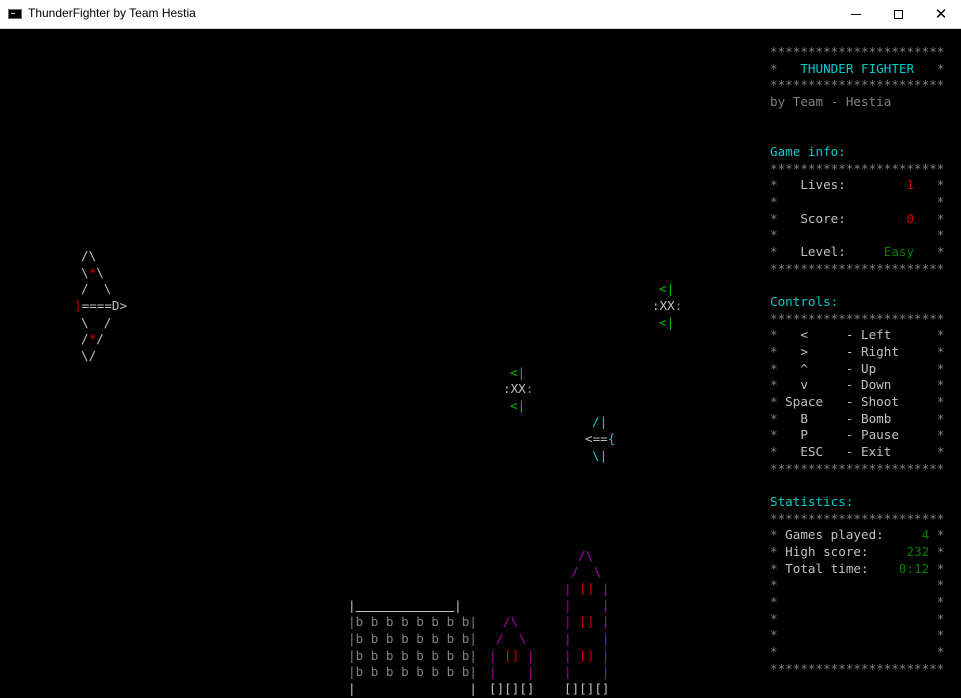 The height and width of the screenshot is (698, 961). I want to click on total-time-row: * Total time: 0:12 *, so click(857, 568).